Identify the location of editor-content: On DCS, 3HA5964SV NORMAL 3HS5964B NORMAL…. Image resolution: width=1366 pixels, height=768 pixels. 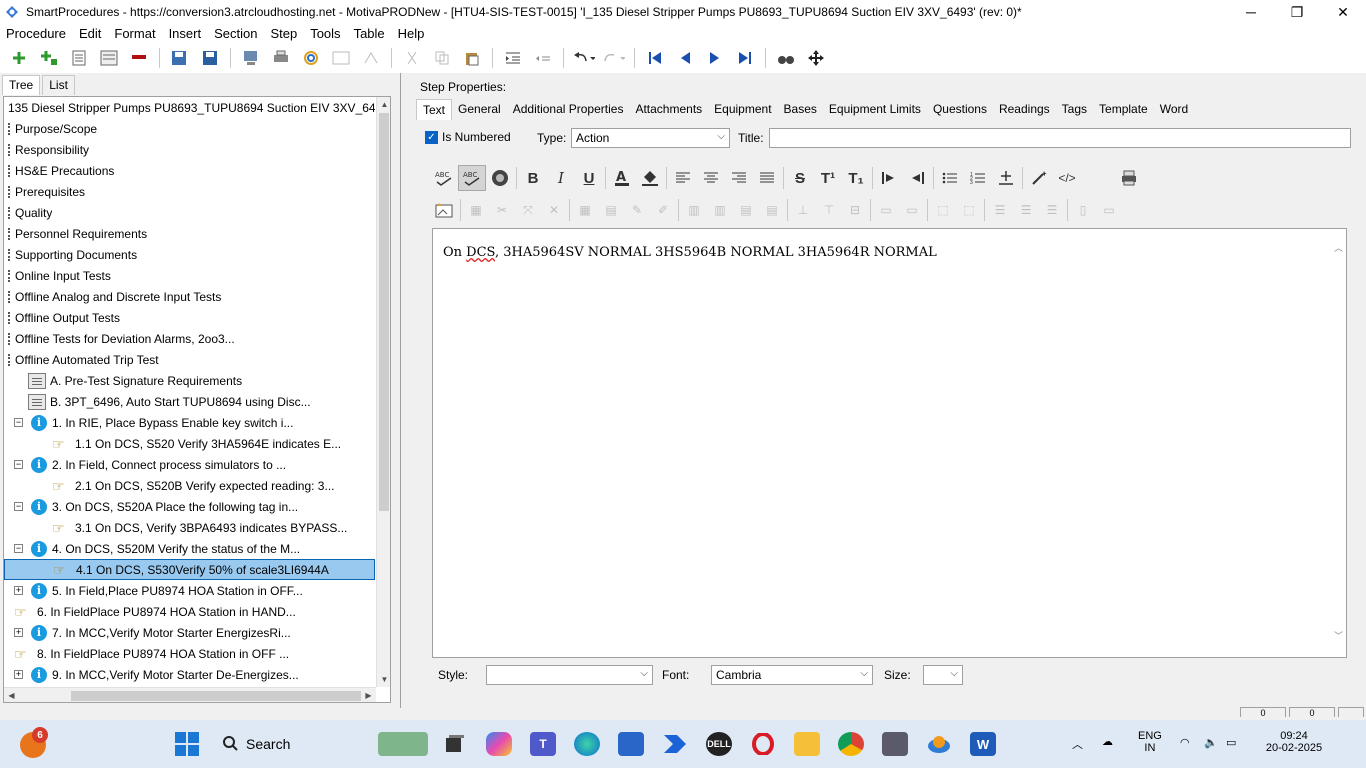
(690, 252).